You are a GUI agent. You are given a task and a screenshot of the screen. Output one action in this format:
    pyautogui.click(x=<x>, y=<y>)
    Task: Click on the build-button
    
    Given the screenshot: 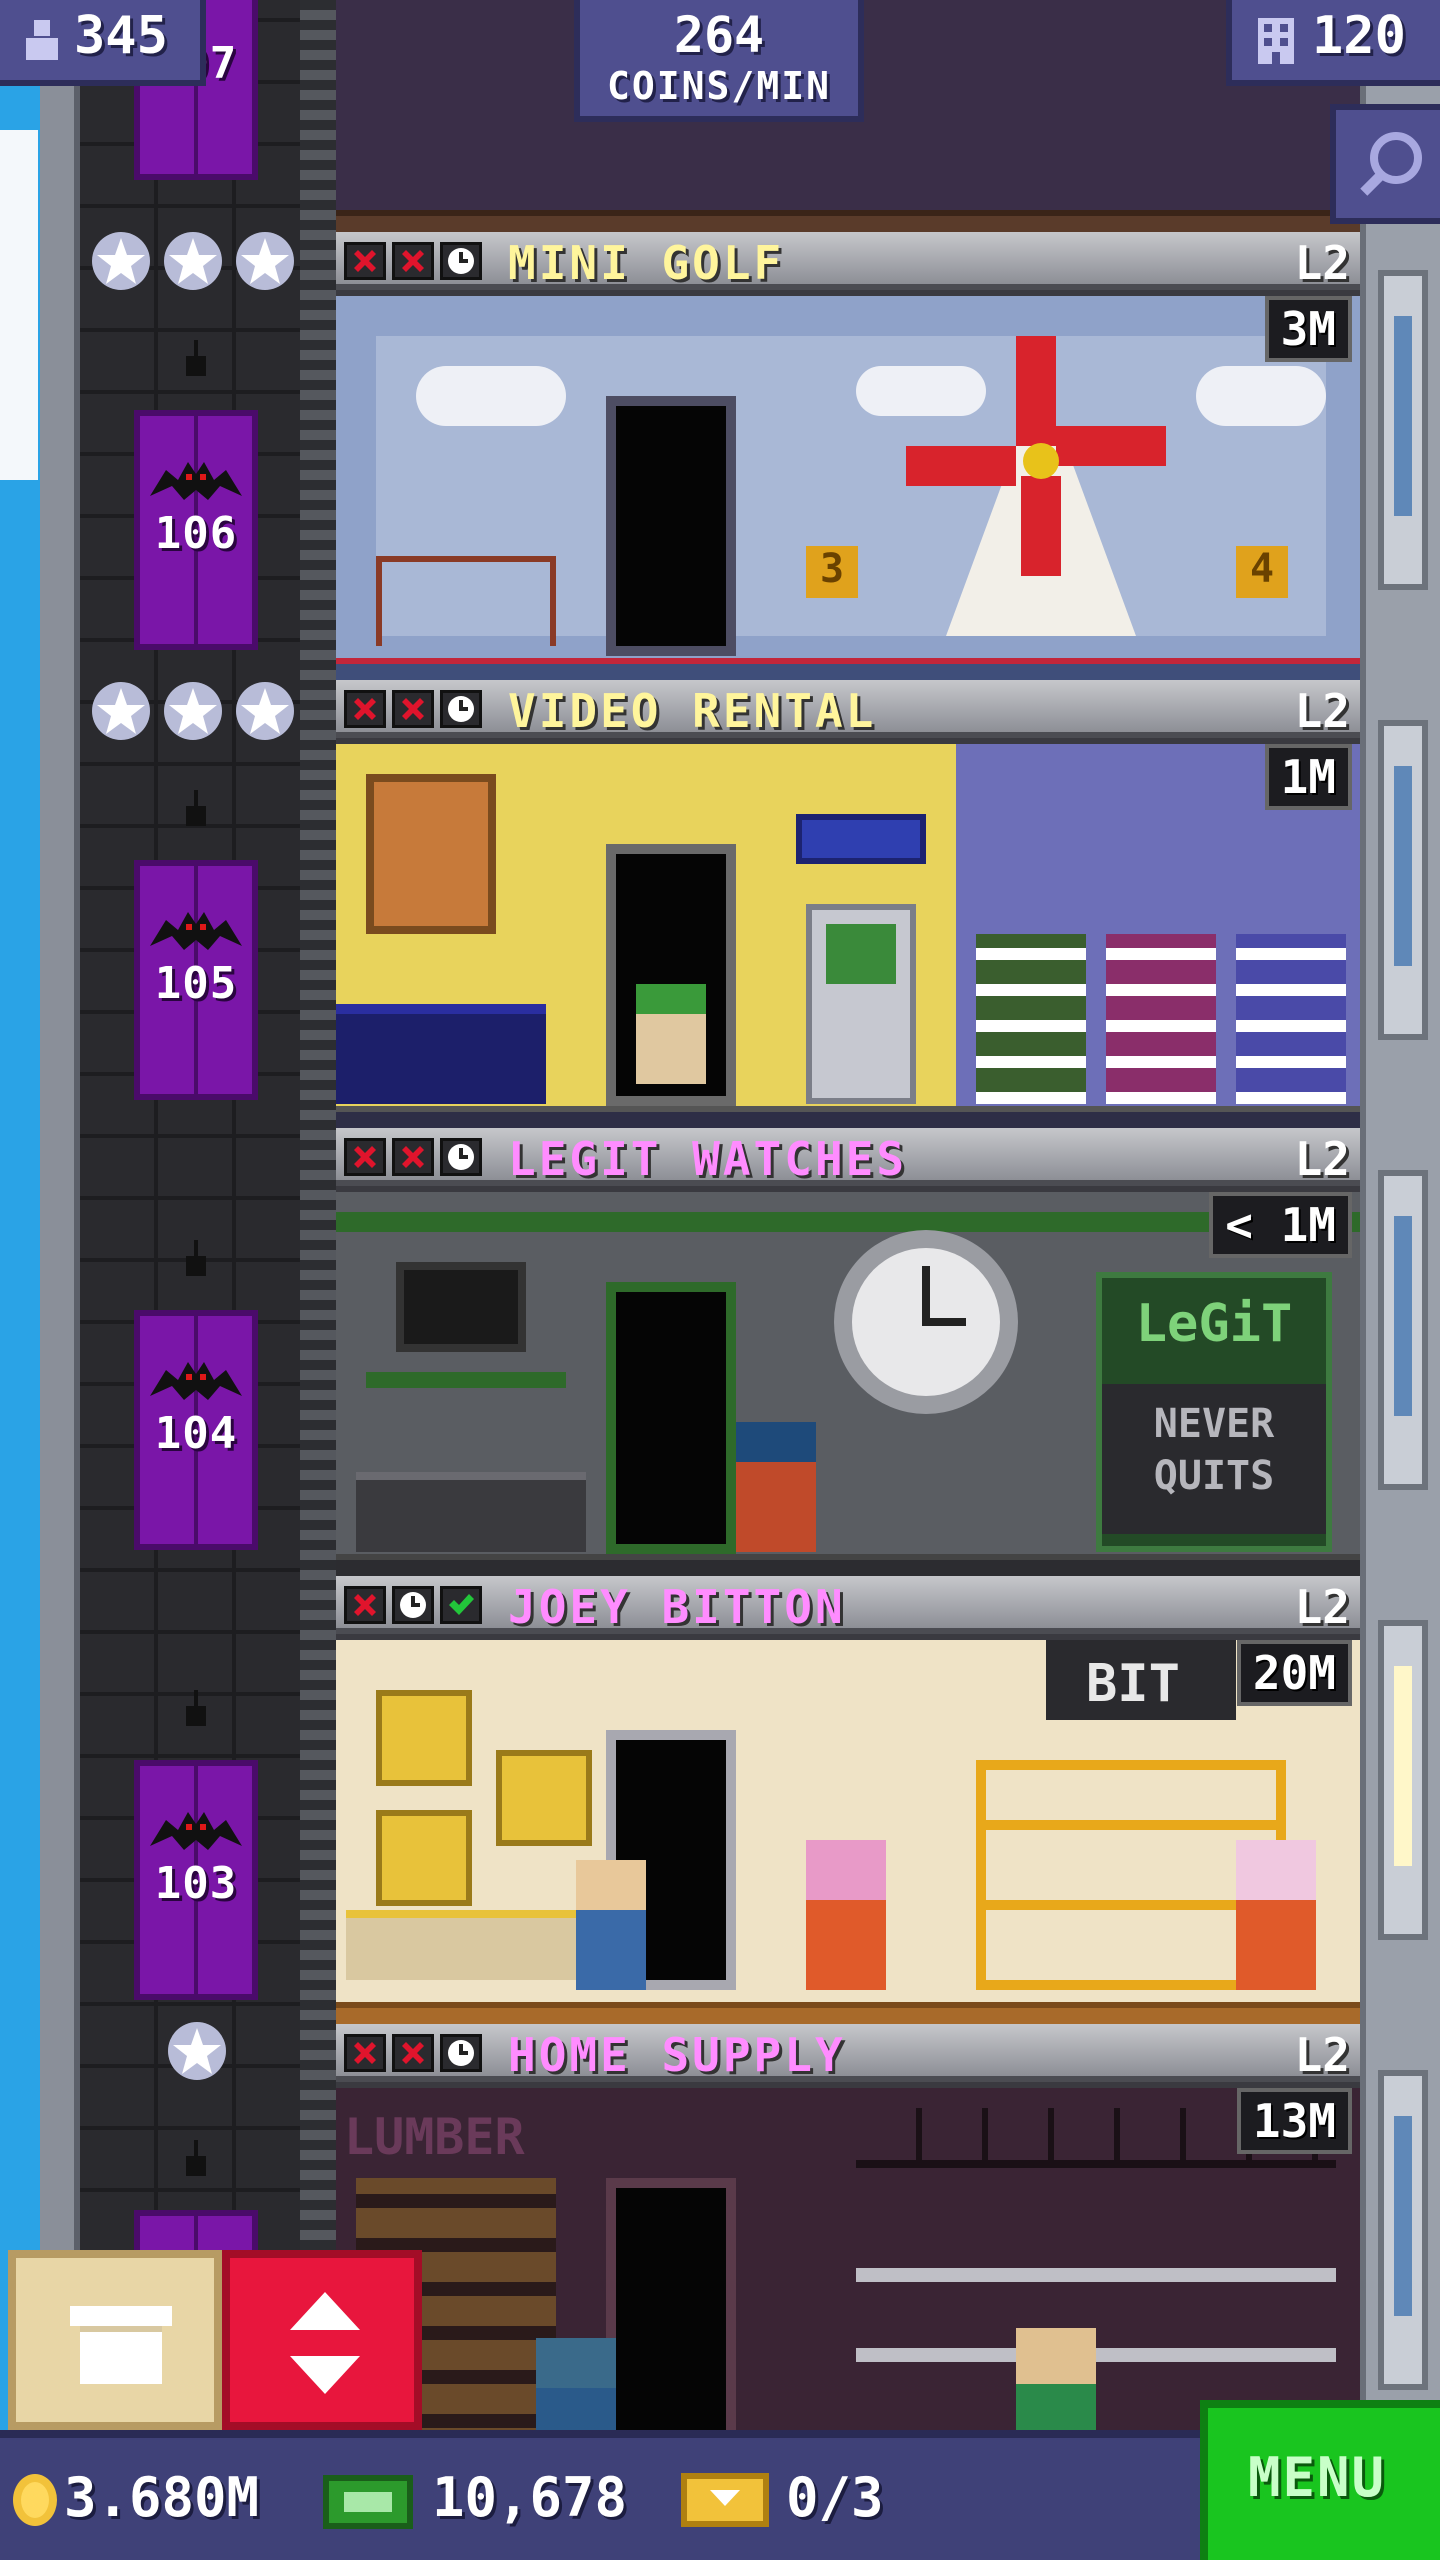 What is the action you would take?
    pyautogui.click(x=115, y=2340)
    